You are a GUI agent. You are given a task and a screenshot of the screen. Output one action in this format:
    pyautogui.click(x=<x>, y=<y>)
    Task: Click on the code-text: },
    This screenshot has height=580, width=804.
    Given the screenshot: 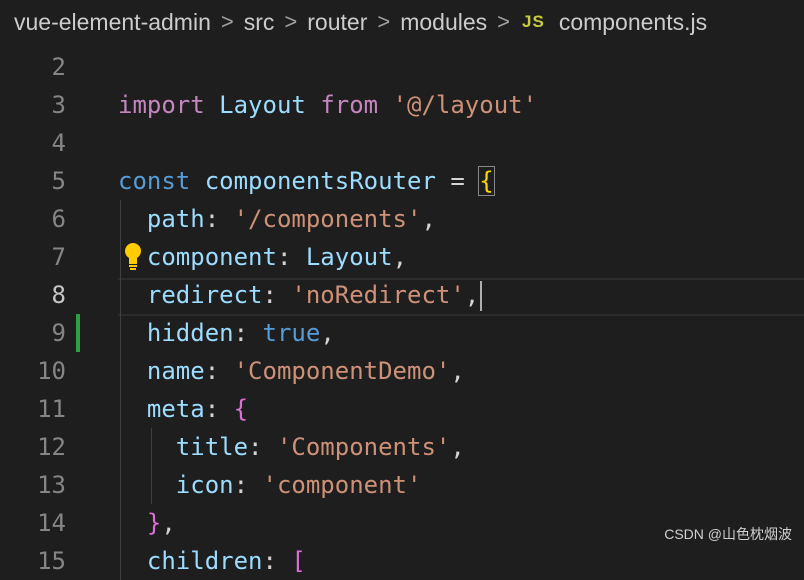 What is the action you would take?
    pyautogui.click(x=147, y=523)
    